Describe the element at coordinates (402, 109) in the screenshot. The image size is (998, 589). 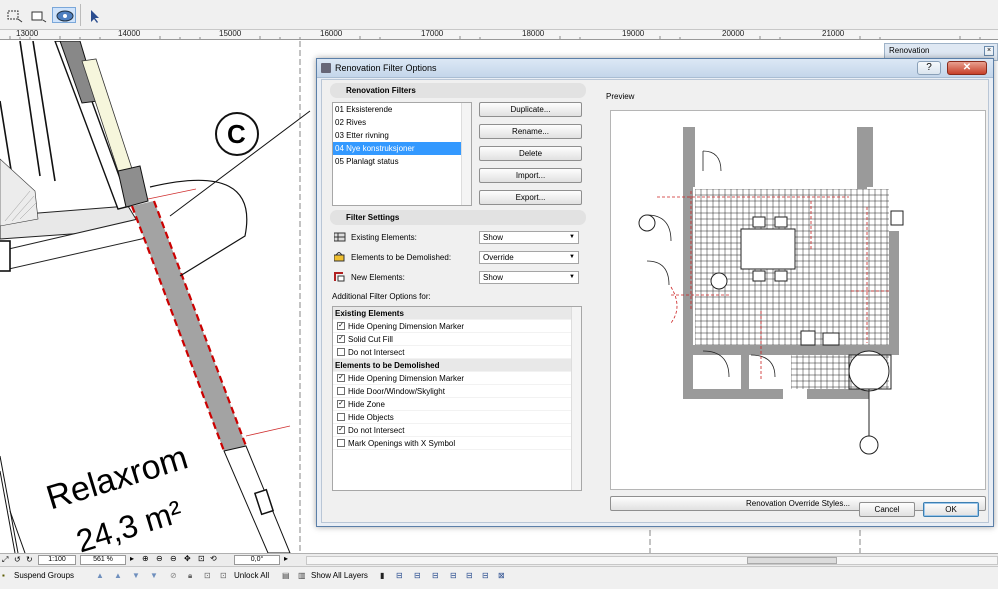
I see `list-item: 01 Eksisterende` at that location.